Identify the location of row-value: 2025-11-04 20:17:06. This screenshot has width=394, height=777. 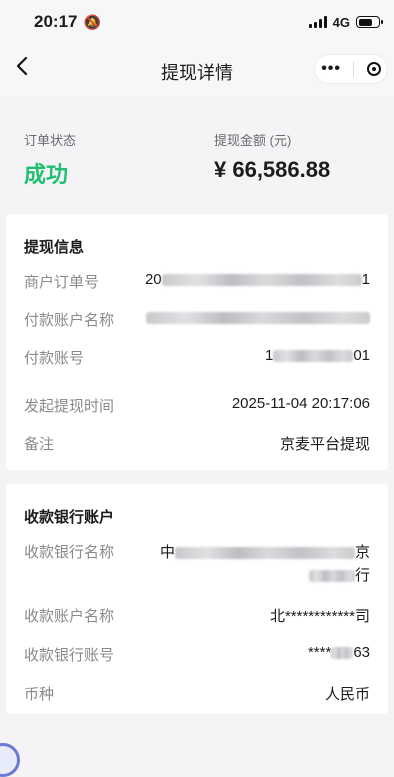
(300, 403).